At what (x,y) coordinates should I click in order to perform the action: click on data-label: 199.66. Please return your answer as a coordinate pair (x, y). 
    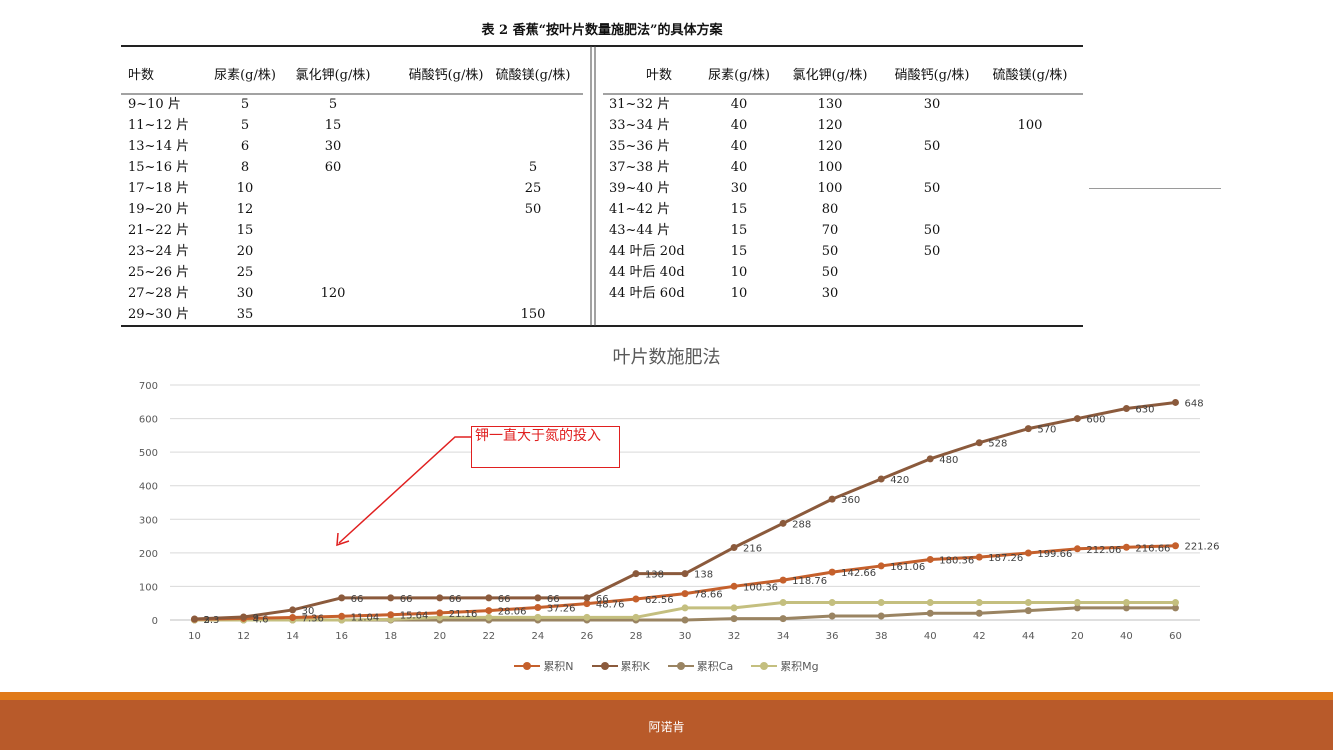
    Looking at the image, I should click on (1054, 554).